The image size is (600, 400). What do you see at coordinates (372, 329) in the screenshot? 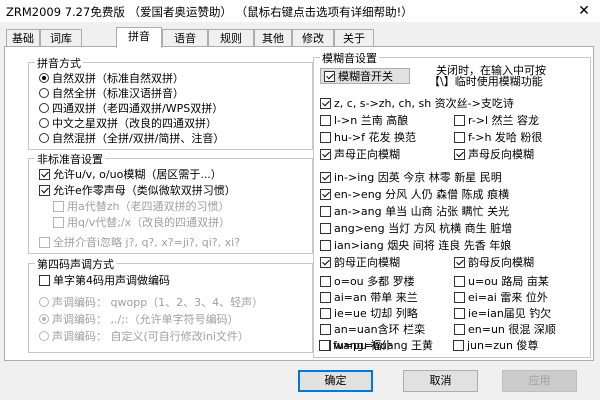
I see `fuzzy-other-7: an=uan含环 栏栾` at bounding box center [372, 329].